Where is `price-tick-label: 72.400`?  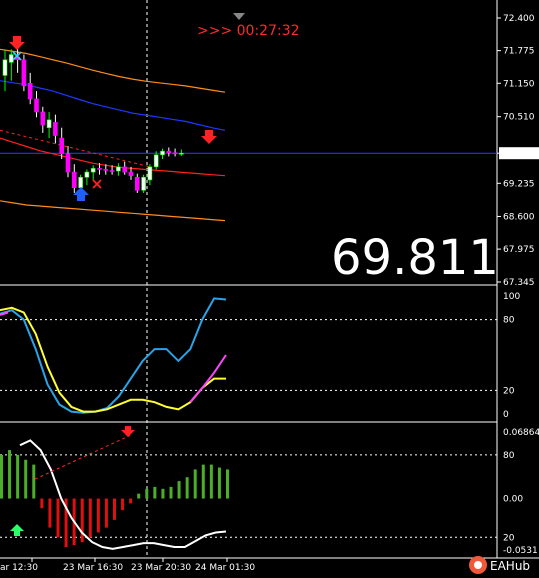
price-tick-label: 72.400 is located at coordinates (519, 19).